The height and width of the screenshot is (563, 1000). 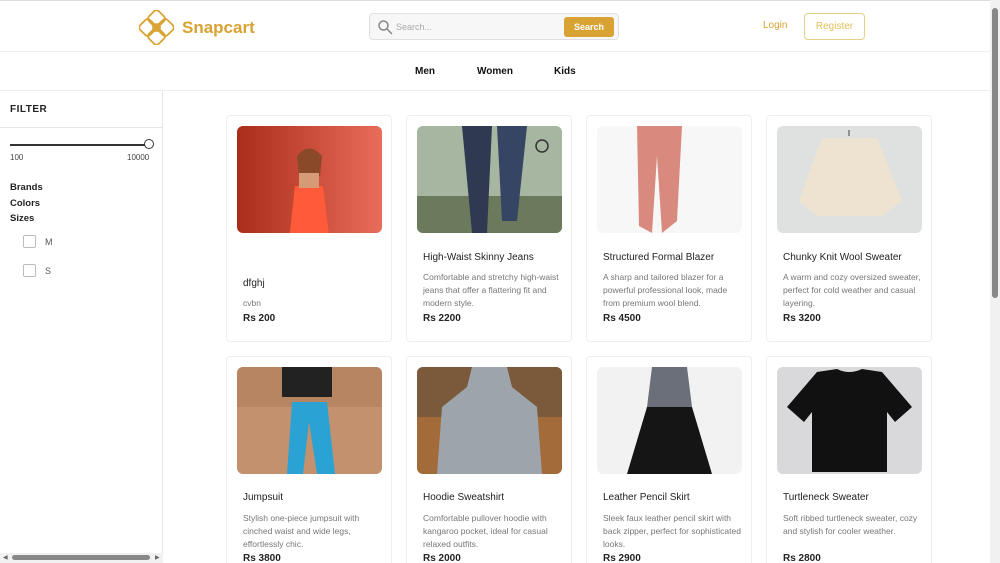 What do you see at coordinates (25, 203) in the screenshot?
I see `facet-colors: Colors` at bounding box center [25, 203].